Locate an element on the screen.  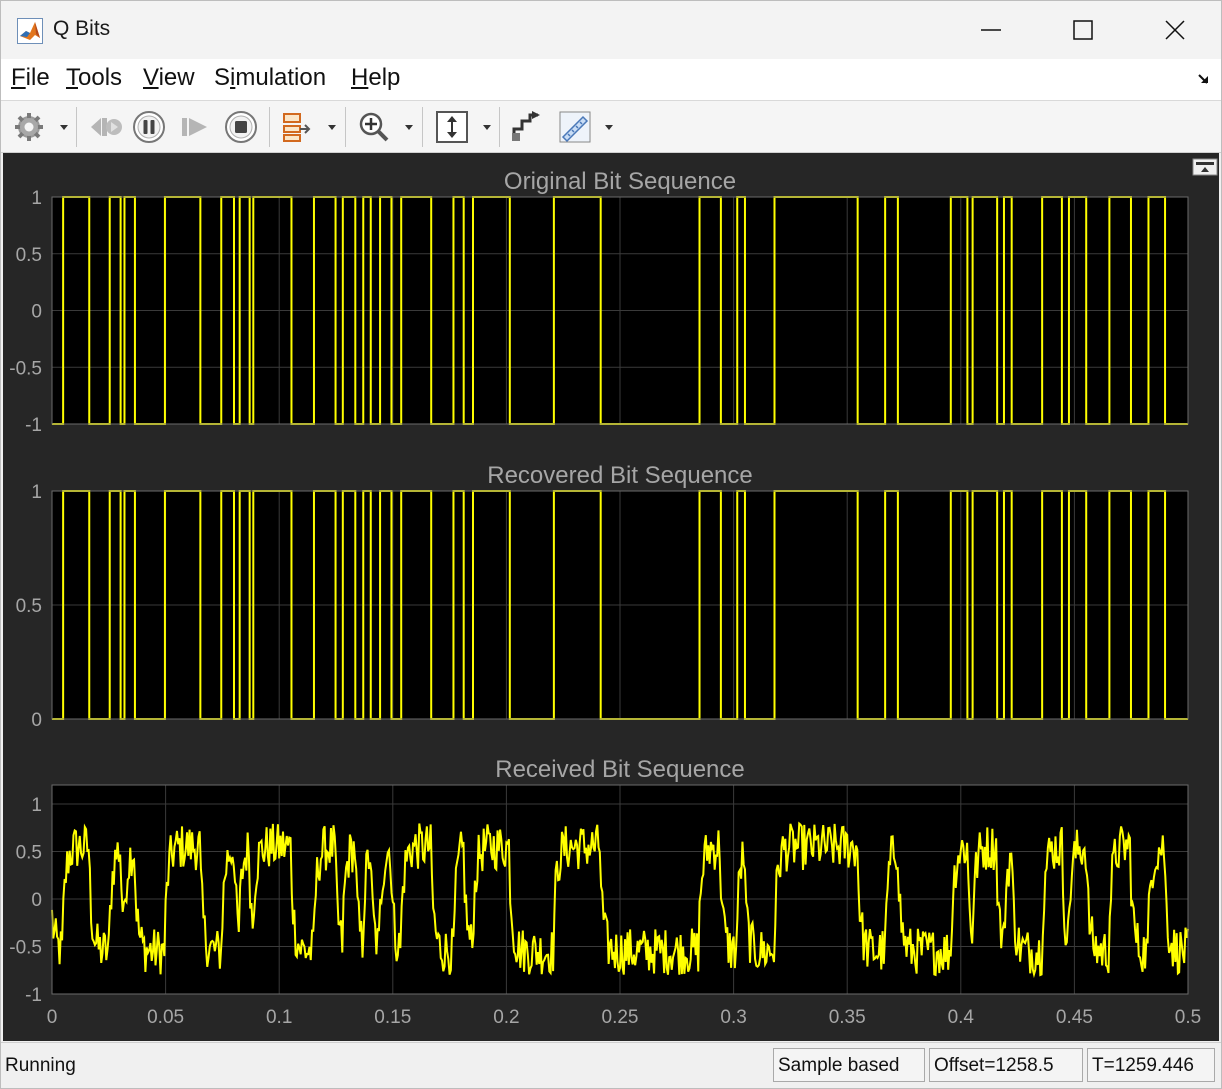
x-tick-label: 0.4 is located at coordinates (961, 1017).